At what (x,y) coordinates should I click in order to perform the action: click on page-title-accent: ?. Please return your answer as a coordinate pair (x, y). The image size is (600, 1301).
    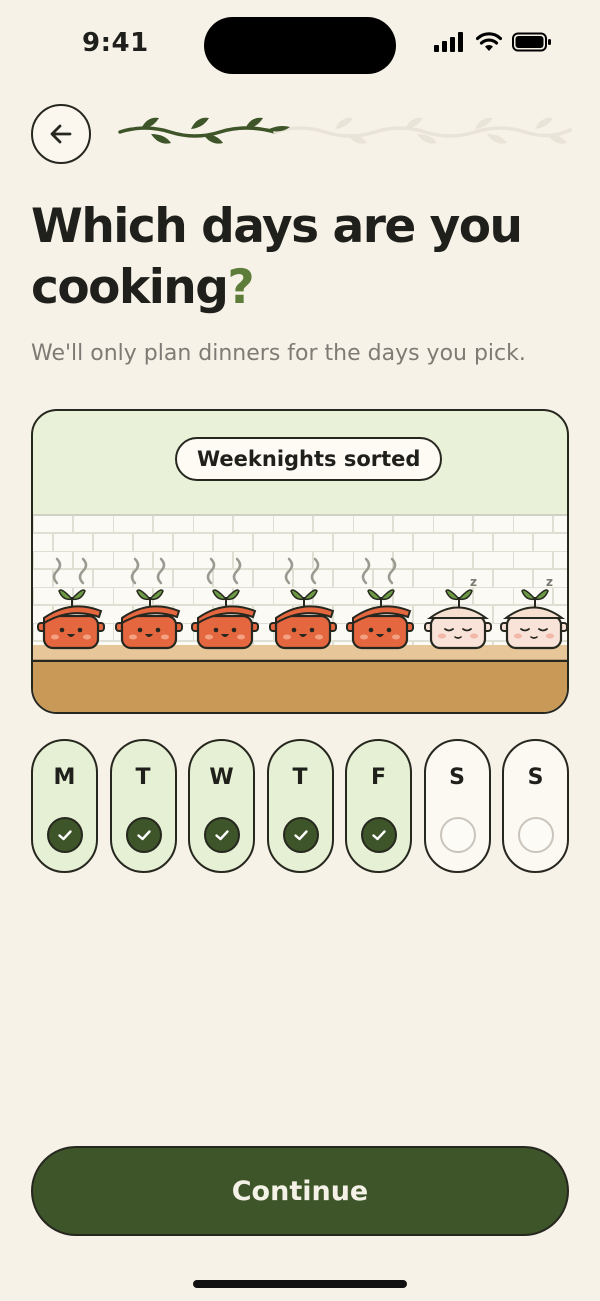
    Looking at the image, I should click on (240, 287).